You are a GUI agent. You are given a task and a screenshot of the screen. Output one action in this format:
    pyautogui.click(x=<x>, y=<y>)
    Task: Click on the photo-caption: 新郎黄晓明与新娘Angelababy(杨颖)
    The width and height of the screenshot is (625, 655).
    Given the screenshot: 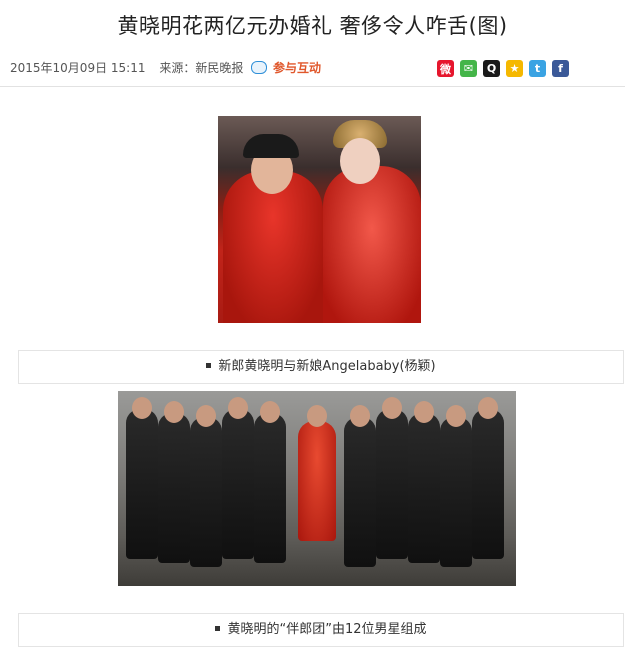 What is the action you would take?
    pyautogui.click(x=321, y=367)
    